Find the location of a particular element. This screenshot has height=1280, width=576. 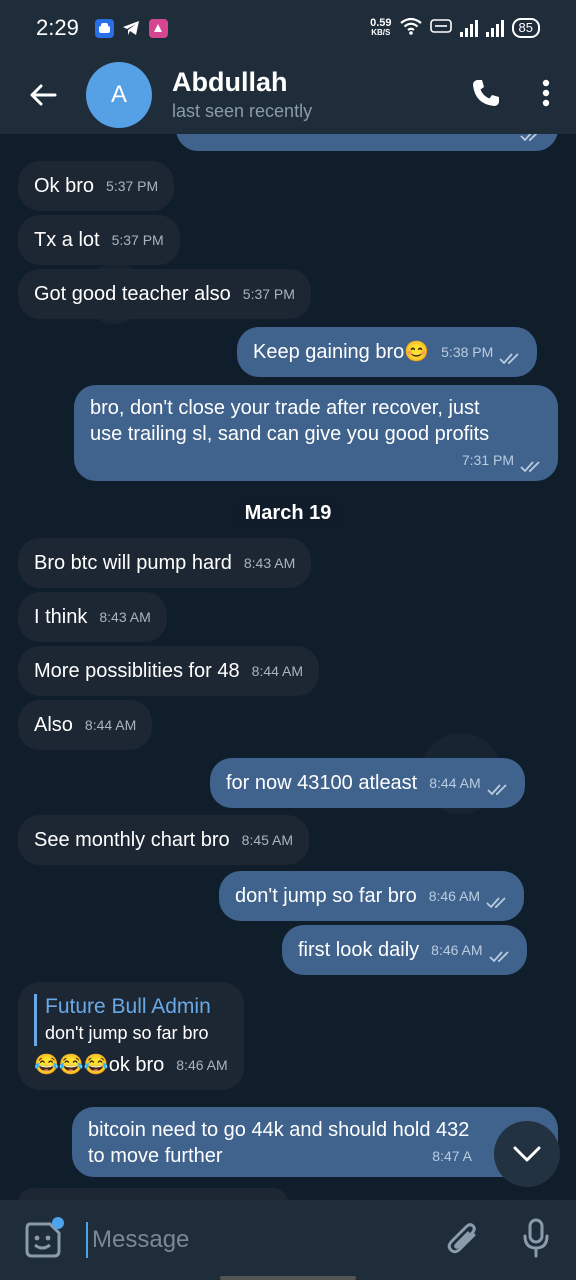

status-time: 2:29 is located at coordinates (57, 27).